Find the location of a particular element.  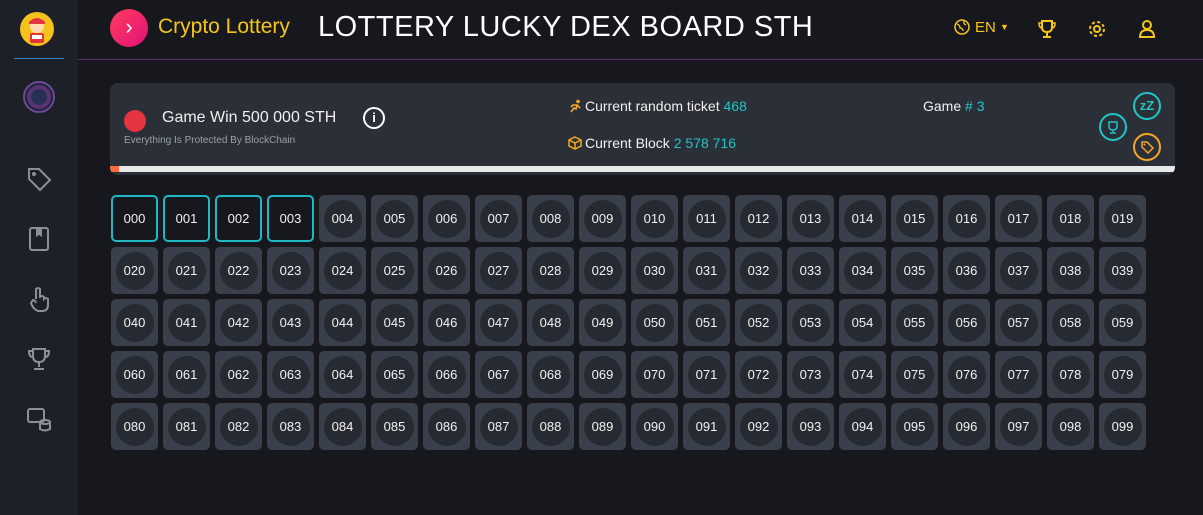

gear-icon is located at coordinates (1097, 29).